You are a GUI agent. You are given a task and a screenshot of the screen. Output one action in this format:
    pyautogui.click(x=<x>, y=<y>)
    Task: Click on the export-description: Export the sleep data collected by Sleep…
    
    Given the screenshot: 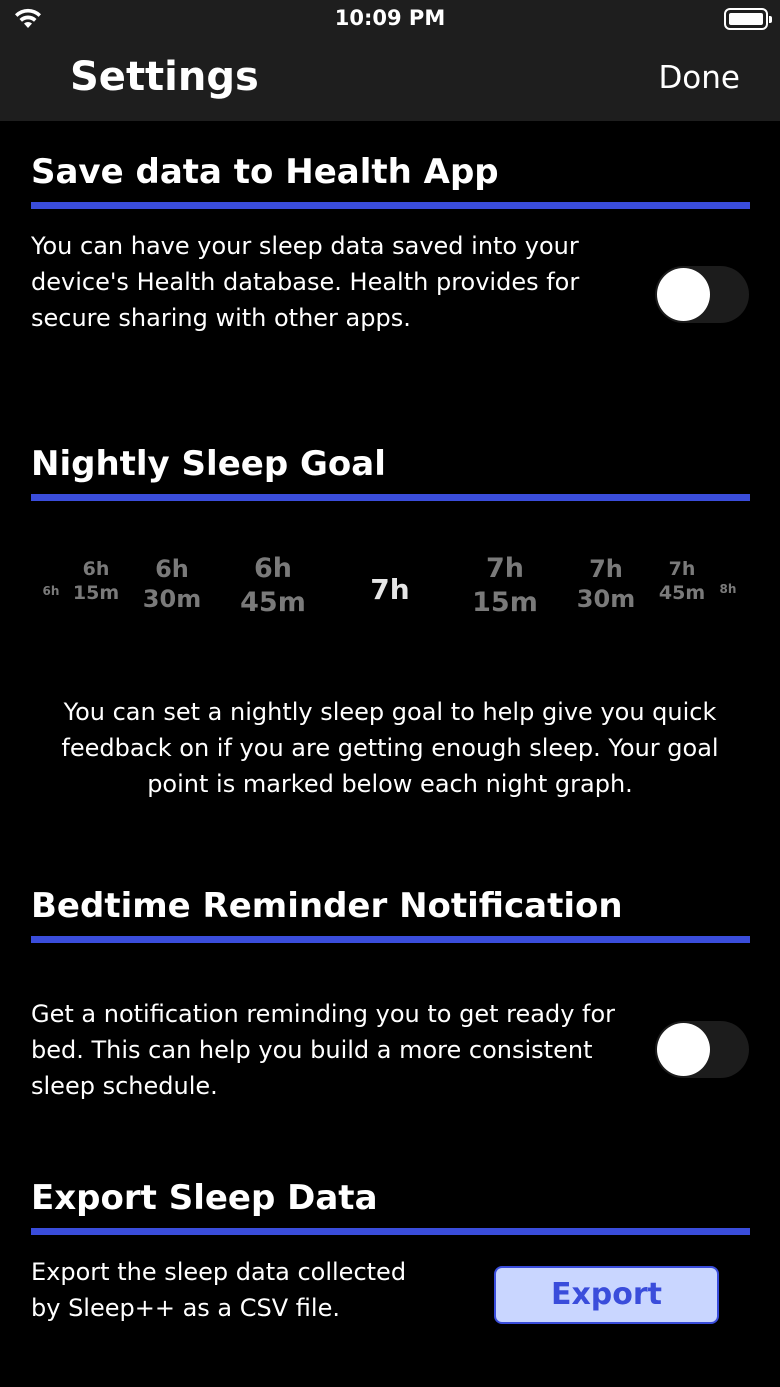 What is the action you would take?
    pyautogui.click(x=219, y=1290)
    